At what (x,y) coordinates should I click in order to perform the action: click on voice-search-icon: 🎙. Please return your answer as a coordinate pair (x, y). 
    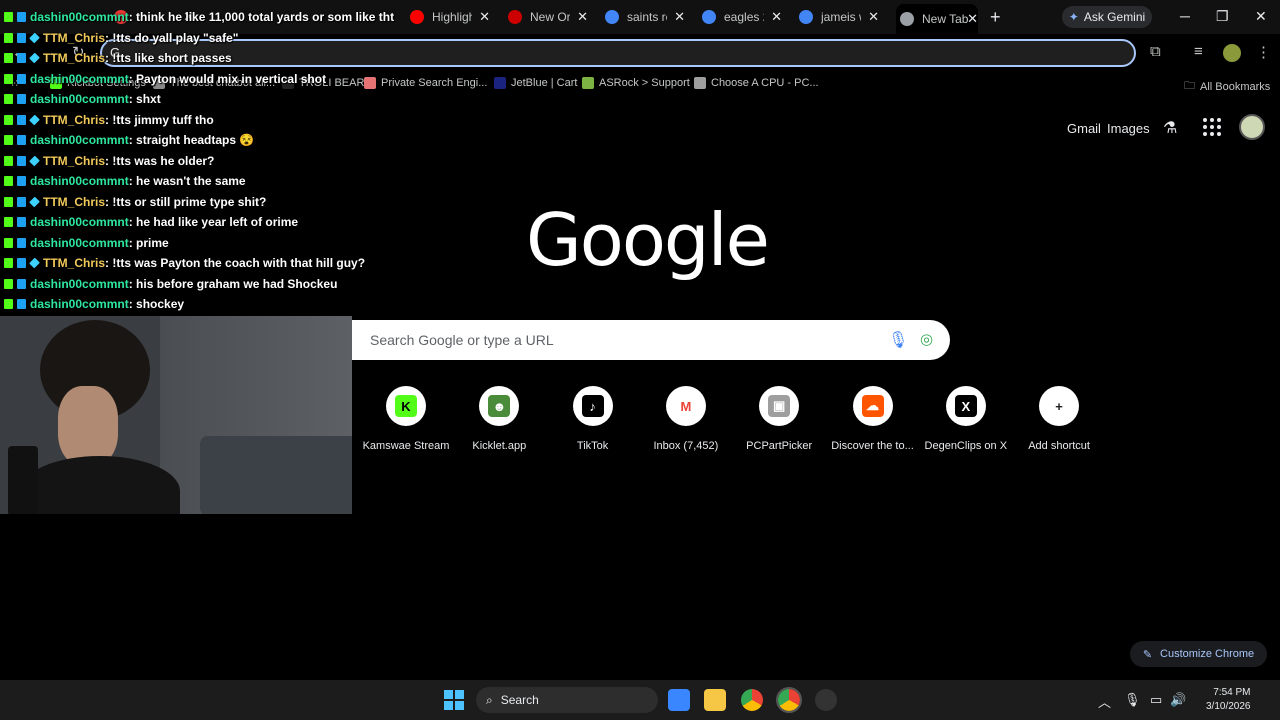
    Looking at the image, I should click on (898, 340).